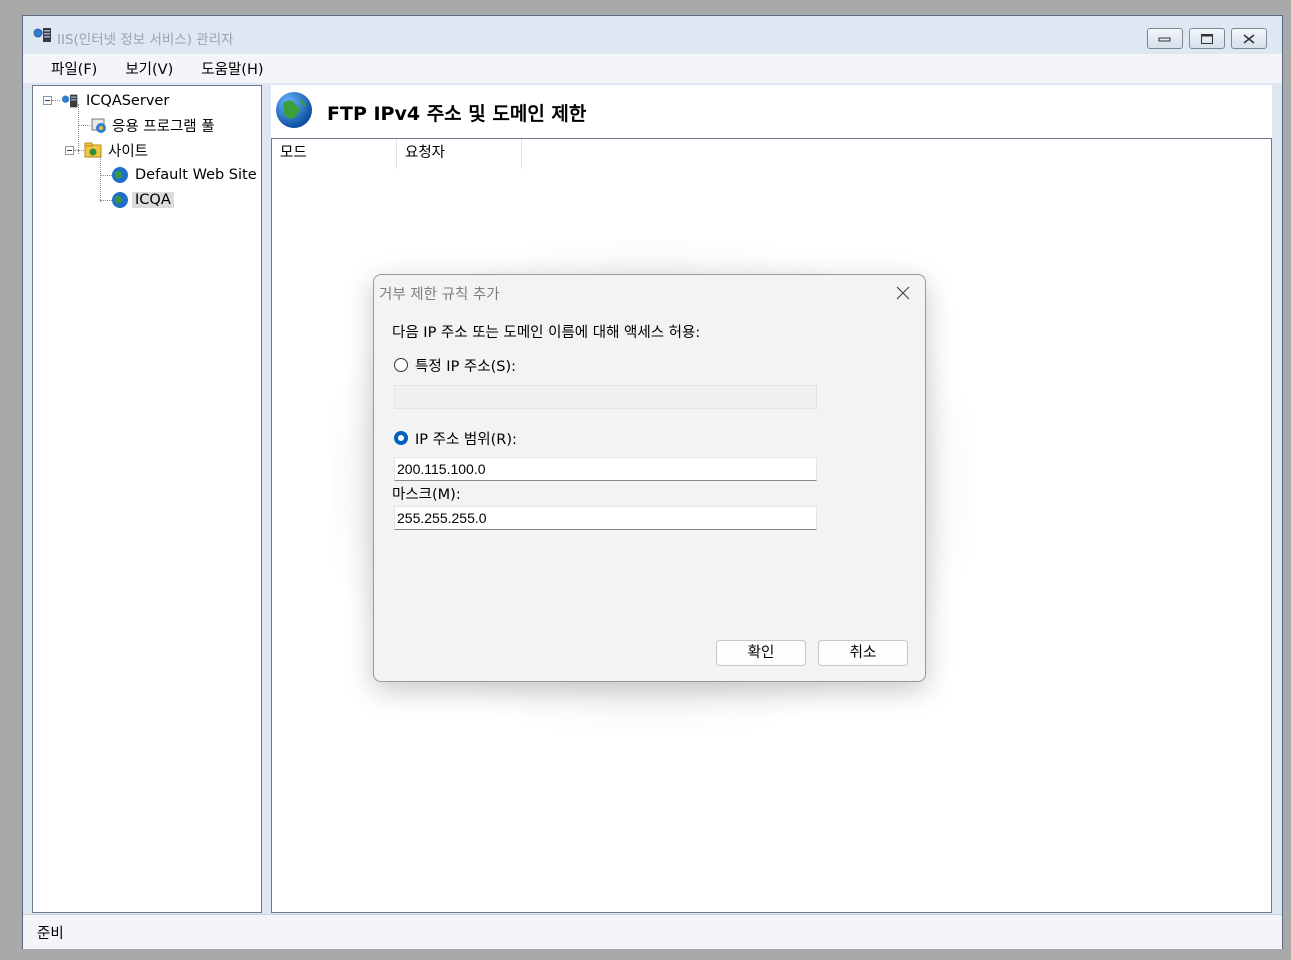  What do you see at coordinates (74, 68) in the screenshot?
I see `menu-file: 파일(F)` at bounding box center [74, 68].